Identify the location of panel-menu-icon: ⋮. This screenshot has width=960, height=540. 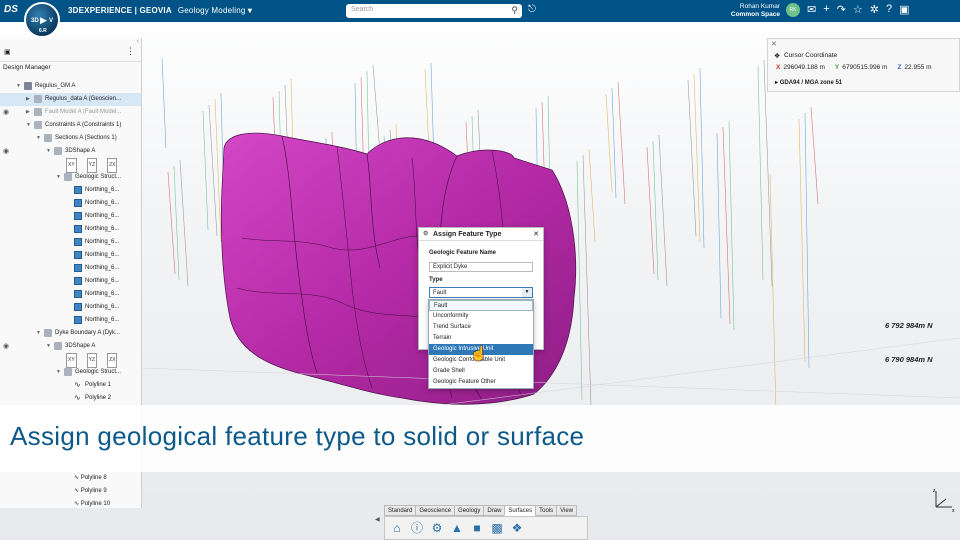
(130, 51).